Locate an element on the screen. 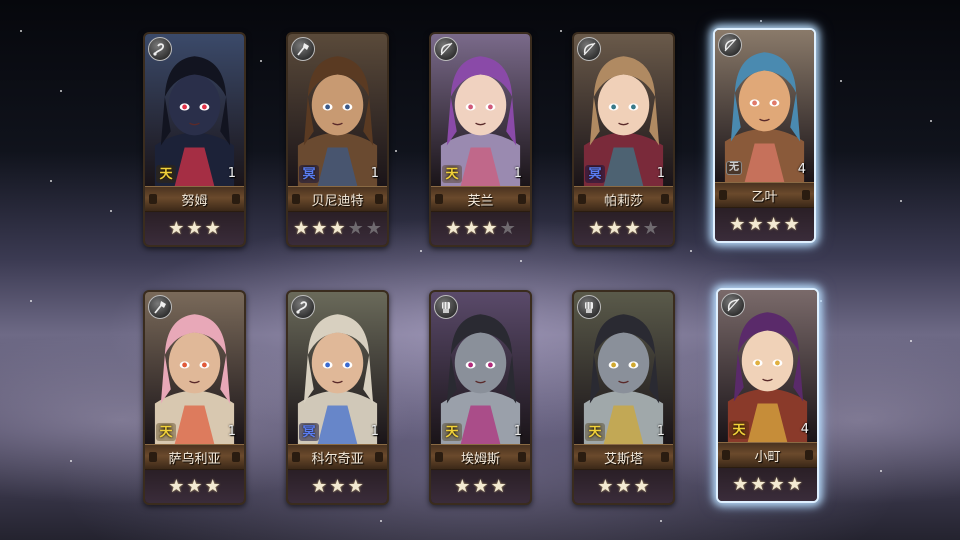 The height and width of the screenshot is (540, 960). character-card: 天 4 小町 ★ ★ ★ ★ is located at coordinates (767, 395).